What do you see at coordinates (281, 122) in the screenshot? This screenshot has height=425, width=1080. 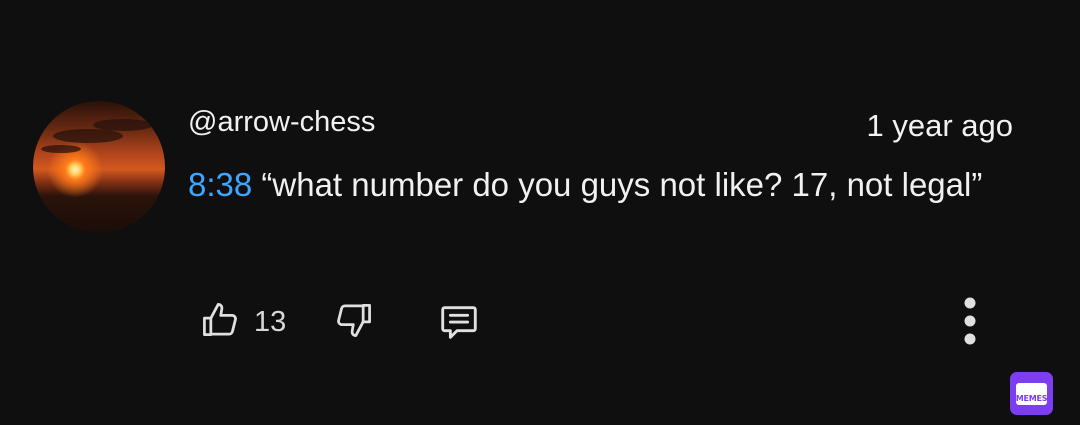 I see `comment-author: @arrow-chess` at bounding box center [281, 122].